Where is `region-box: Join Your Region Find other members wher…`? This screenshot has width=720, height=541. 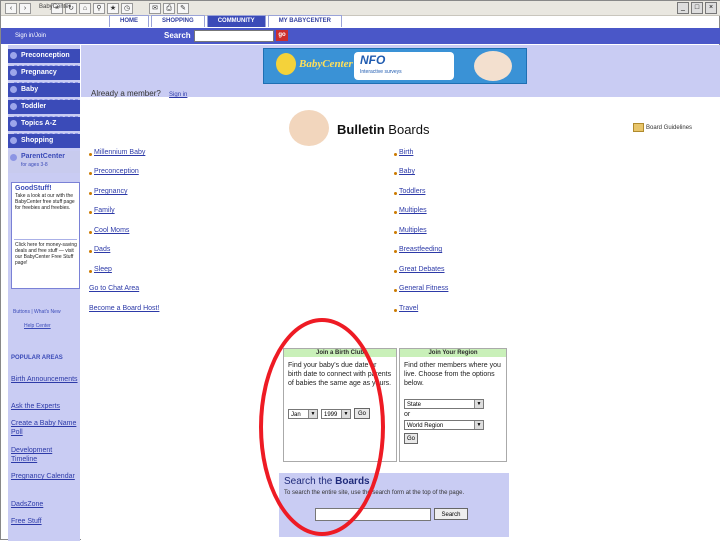
region-box: Join Your Region Find other members wher… is located at coordinates (453, 405).